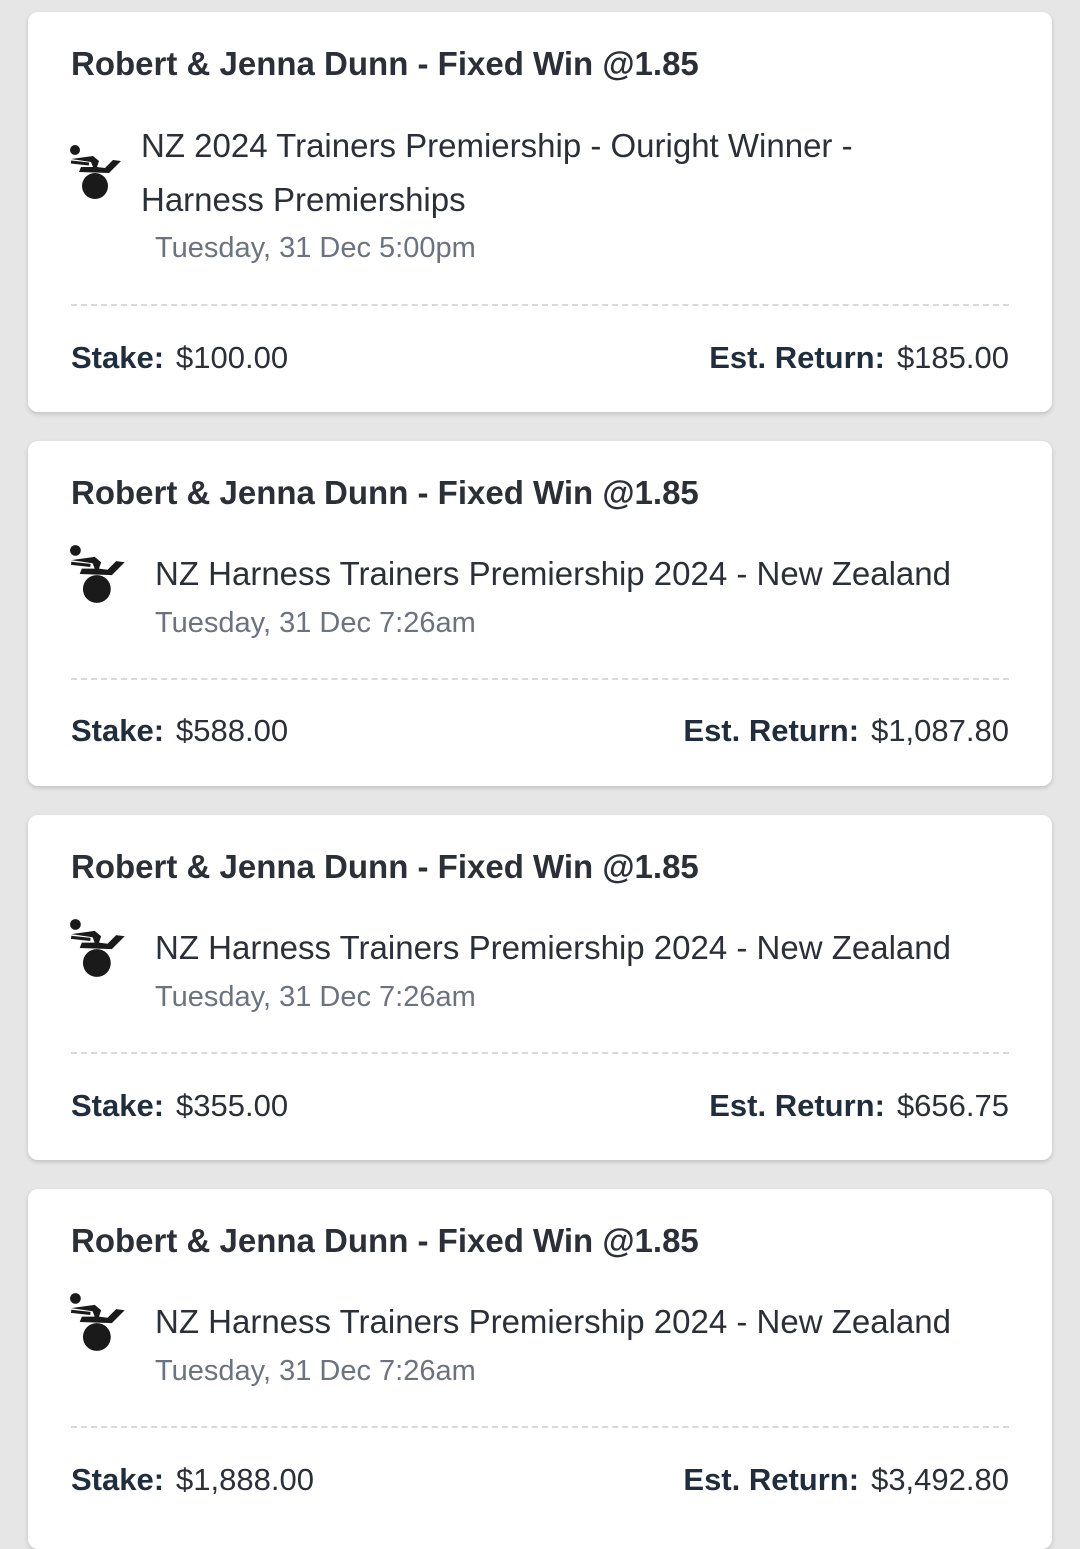  What do you see at coordinates (232, 357) in the screenshot?
I see `stake-value: $100.00` at bounding box center [232, 357].